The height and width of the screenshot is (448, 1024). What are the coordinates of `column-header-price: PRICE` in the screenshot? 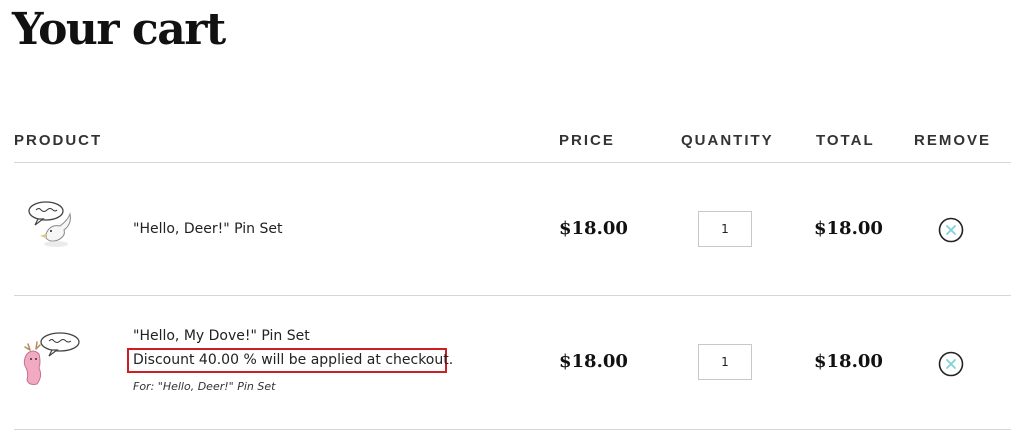 It's located at (587, 140).